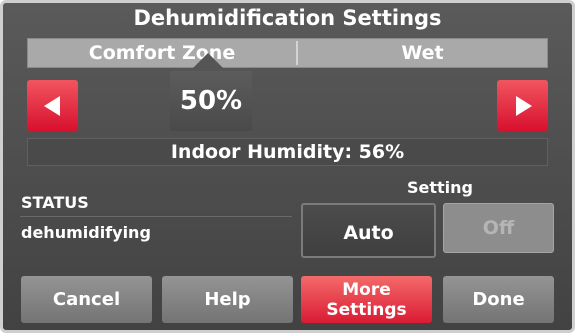 The height and width of the screenshot is (333, 575). I want to click on help-button-label: Help, so click(227, 299).